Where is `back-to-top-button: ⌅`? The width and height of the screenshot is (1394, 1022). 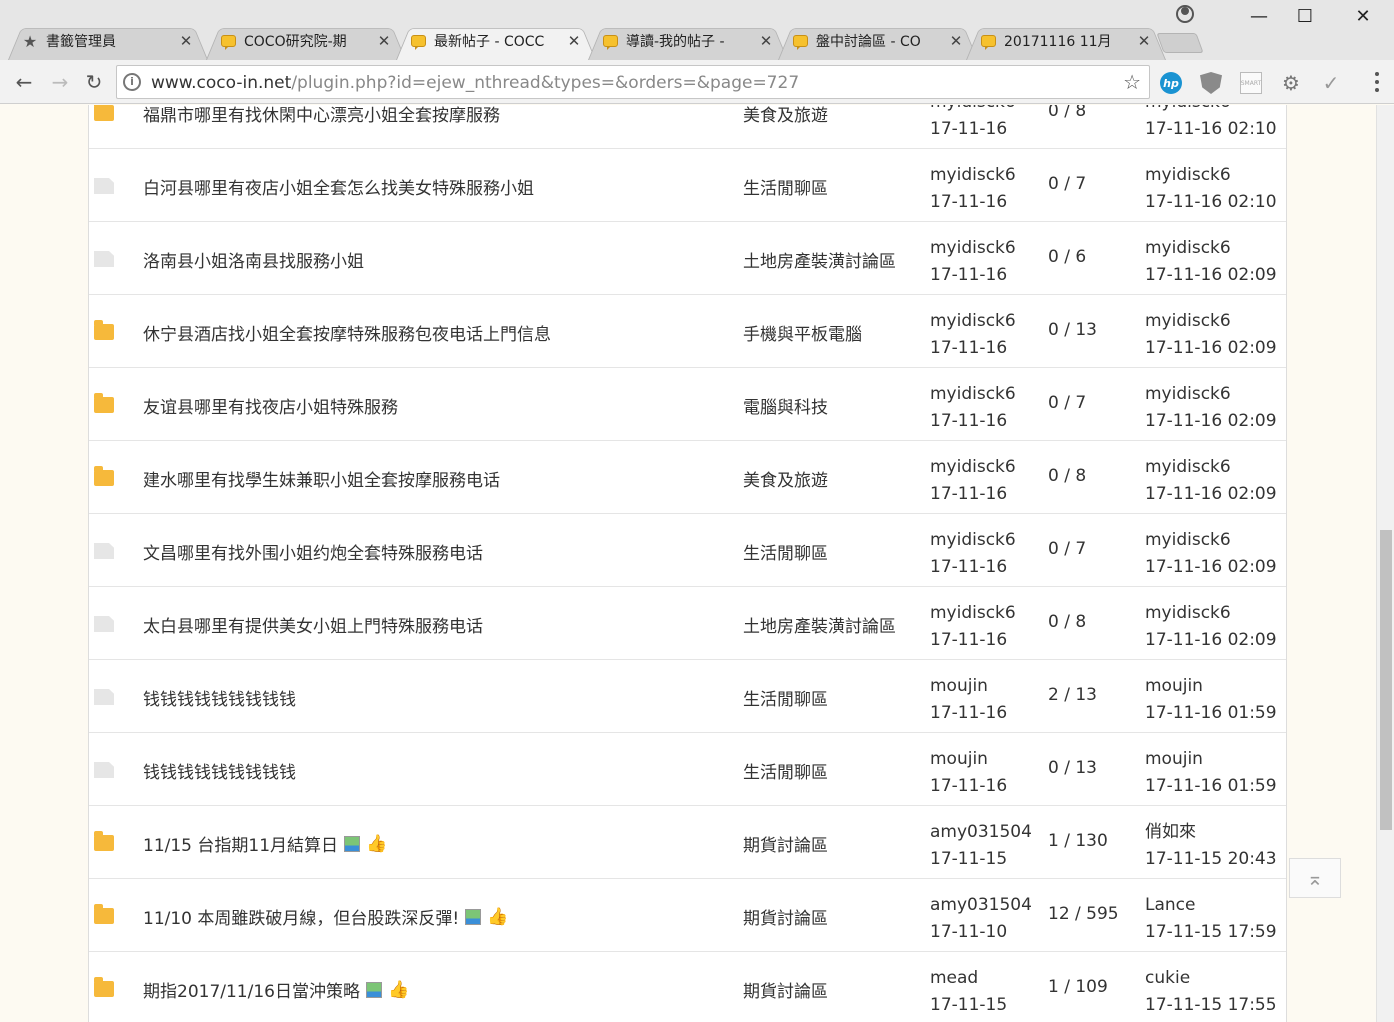
back-to-top-button: ⌅ is located at coordinates (1315, 878).